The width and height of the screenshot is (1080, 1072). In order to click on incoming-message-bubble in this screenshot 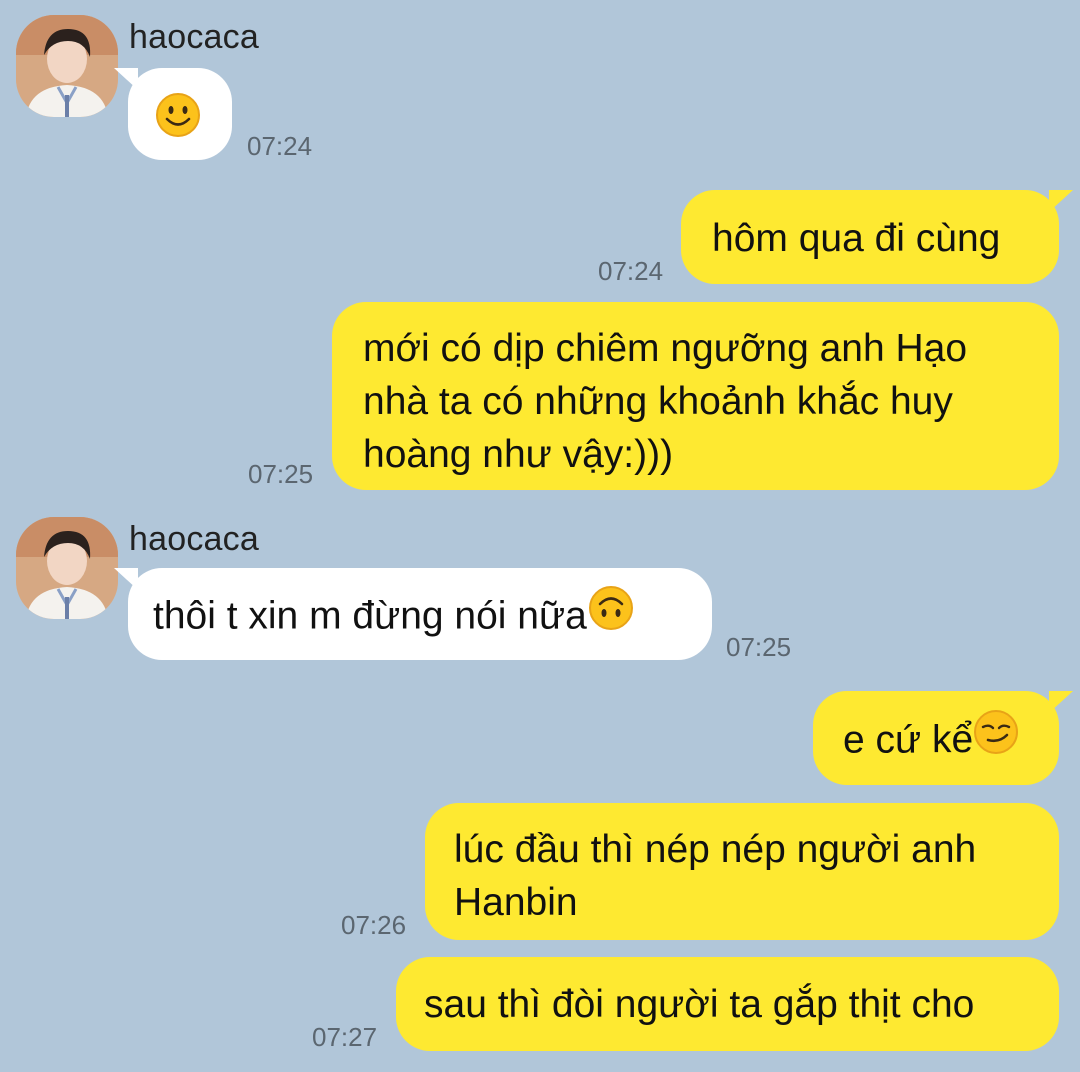, I will do `click(173, 114)`.